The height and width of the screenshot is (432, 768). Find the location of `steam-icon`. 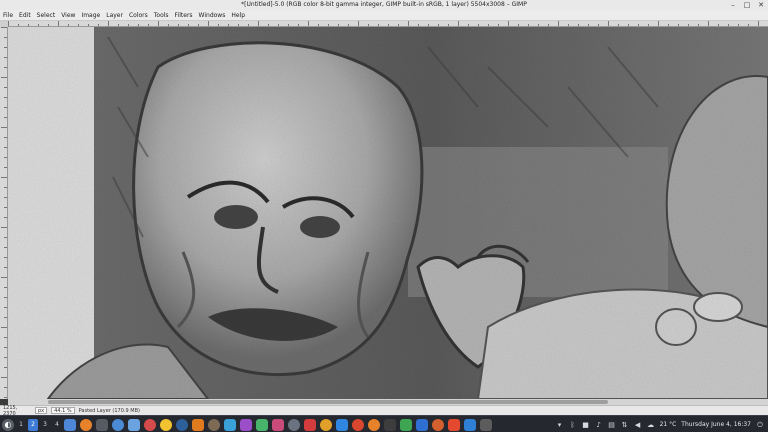

steam-icon is located at coordinates (182, 424).